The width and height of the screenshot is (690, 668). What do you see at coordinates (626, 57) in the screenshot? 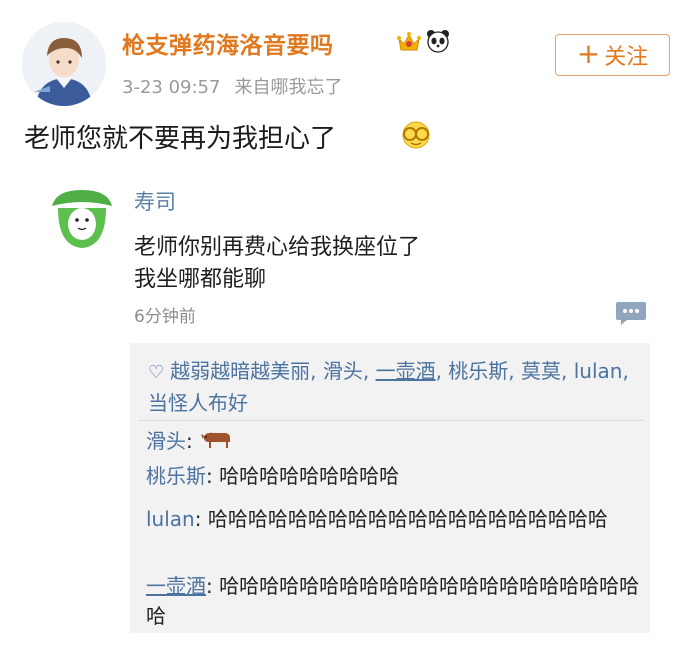
I see `follow-label: 关注` at bounding box center [626, 57].